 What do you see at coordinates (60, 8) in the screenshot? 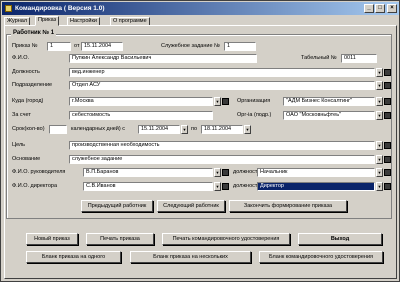
I see `window-title: Командировка ( Версия 1.0)` at bounding box center [60, 8].